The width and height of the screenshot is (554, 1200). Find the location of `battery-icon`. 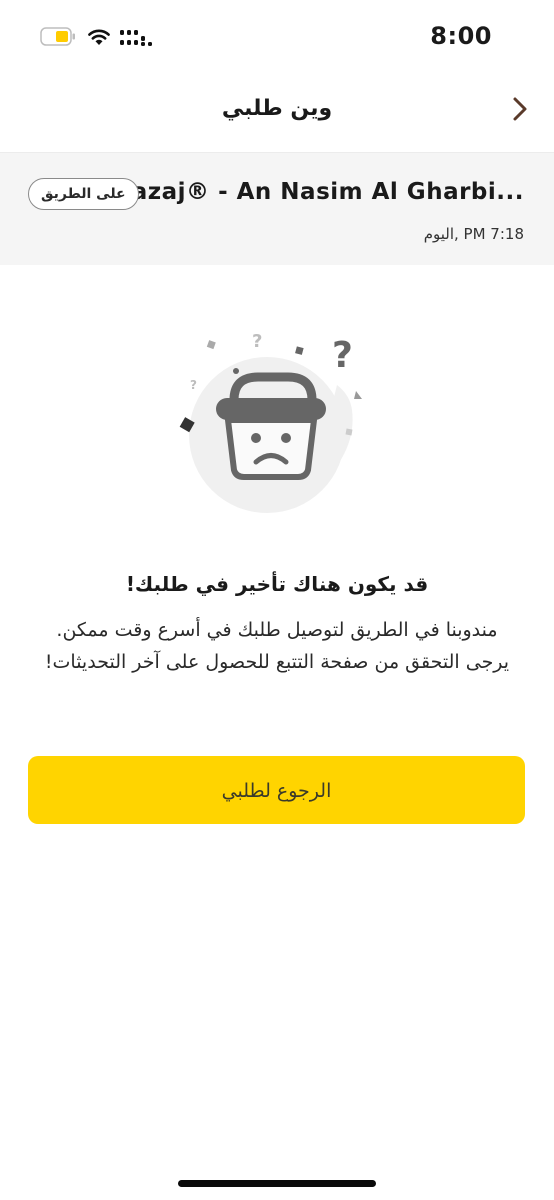

battery-icon is located at coordinates (57, 36).